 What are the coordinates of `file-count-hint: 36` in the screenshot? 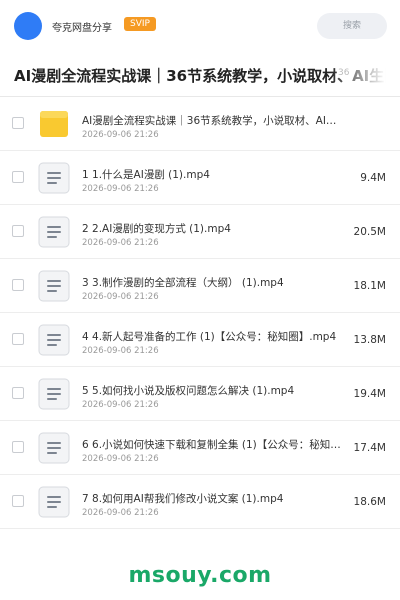 It's located at (344, 73).